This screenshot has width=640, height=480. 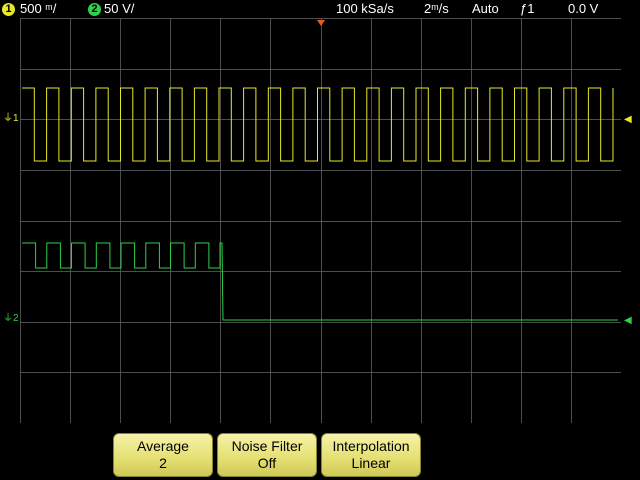 What do you see at coordinates (321, 23) in the screenshot?
I see `trigger-position-icon` at bounding box center [321, 23].